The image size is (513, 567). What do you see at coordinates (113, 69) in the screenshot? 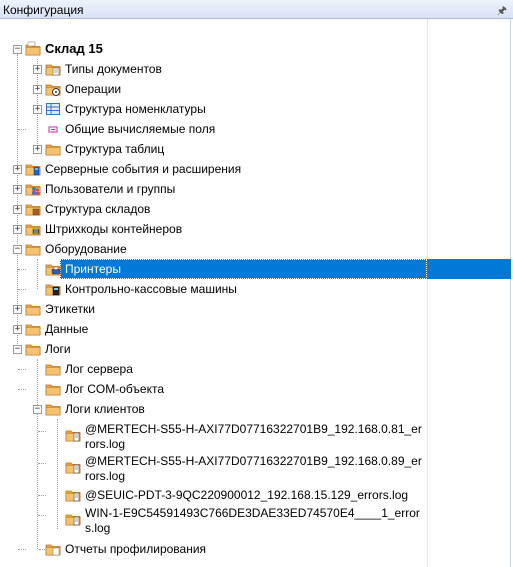
I see `tree-node-label: Типы документов` at bounding box center [113, 69].